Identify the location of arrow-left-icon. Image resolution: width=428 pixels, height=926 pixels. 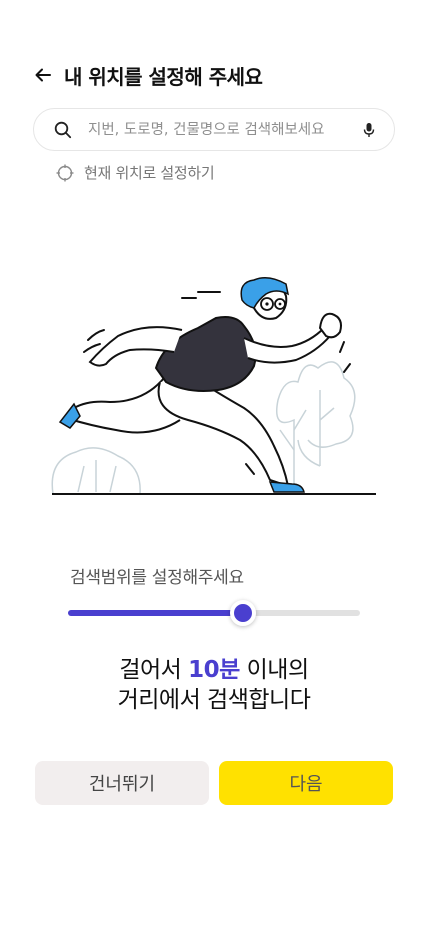
(43, 75).